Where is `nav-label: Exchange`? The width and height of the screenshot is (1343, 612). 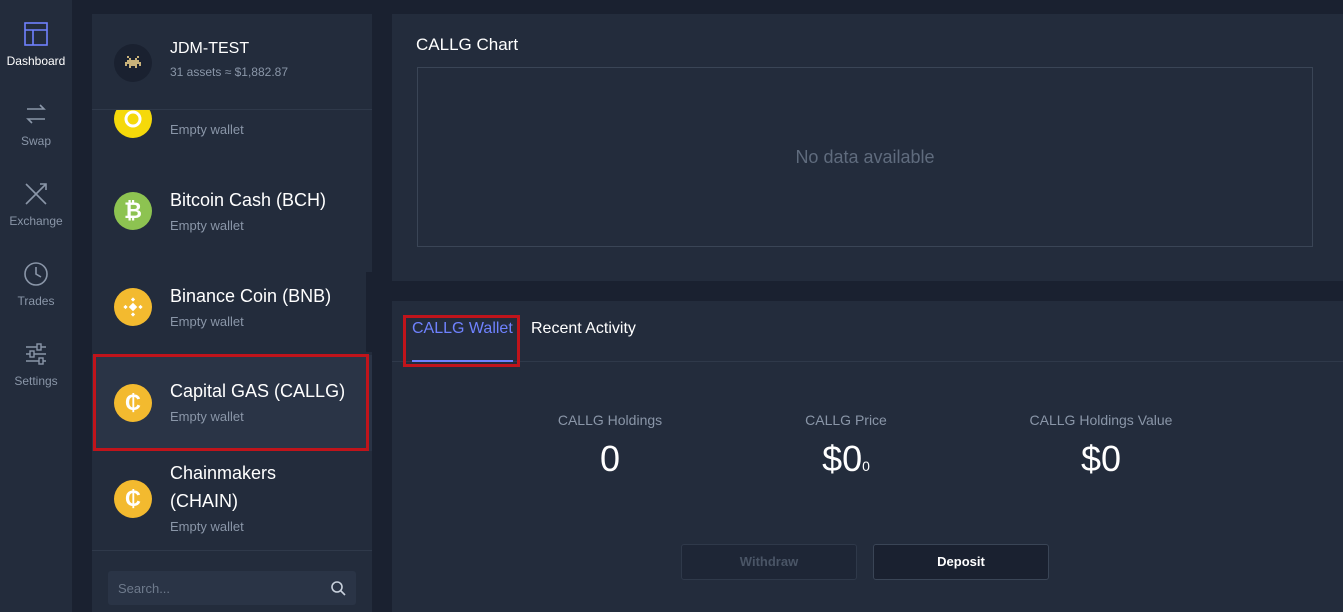 nav-label: Exchange is located at coordinates (36, 221).